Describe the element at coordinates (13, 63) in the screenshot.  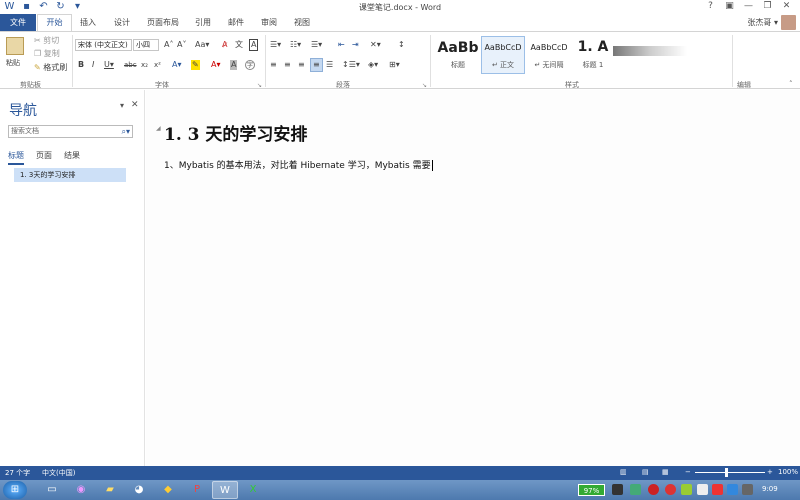
I see `paste-button: 粘贴` at that location.